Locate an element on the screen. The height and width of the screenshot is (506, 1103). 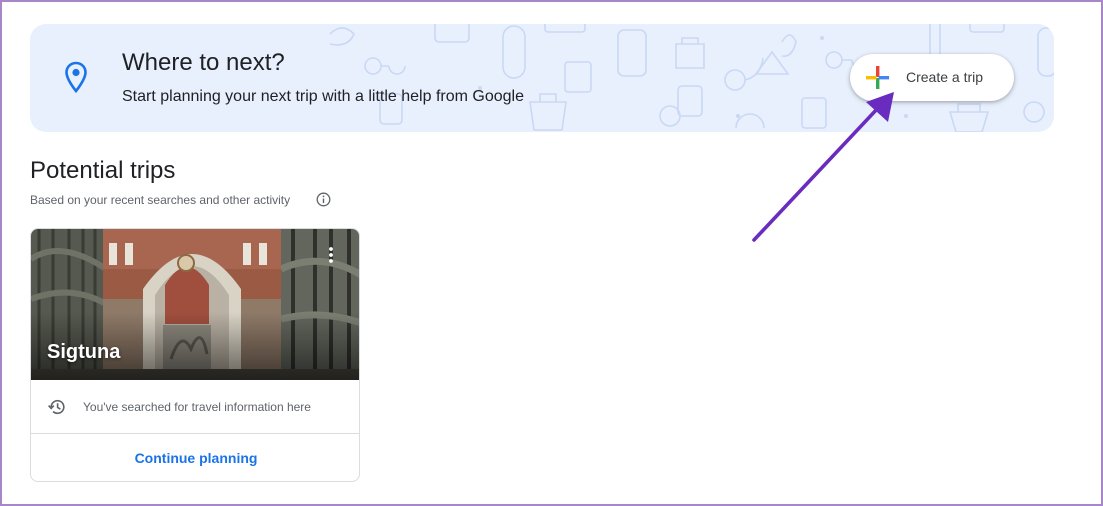
more-vert-icon is located at coordinates (331, 255).